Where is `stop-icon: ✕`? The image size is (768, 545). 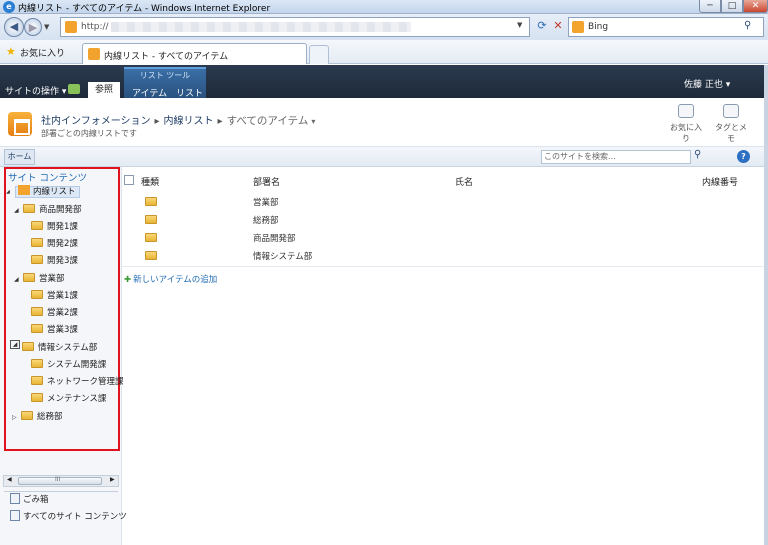 stop-icon: ✕ is located at coordinates (558, 26).